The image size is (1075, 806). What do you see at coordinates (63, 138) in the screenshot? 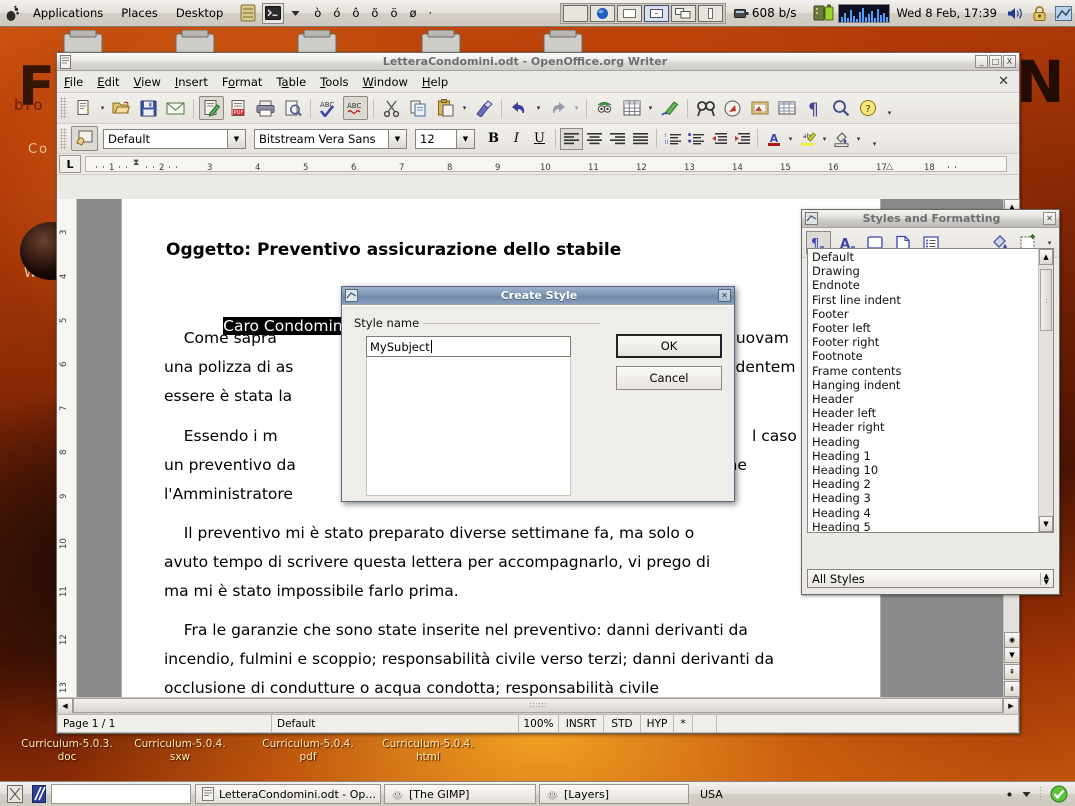
I see `toolbar-grip` at bounding box center [63, 138].